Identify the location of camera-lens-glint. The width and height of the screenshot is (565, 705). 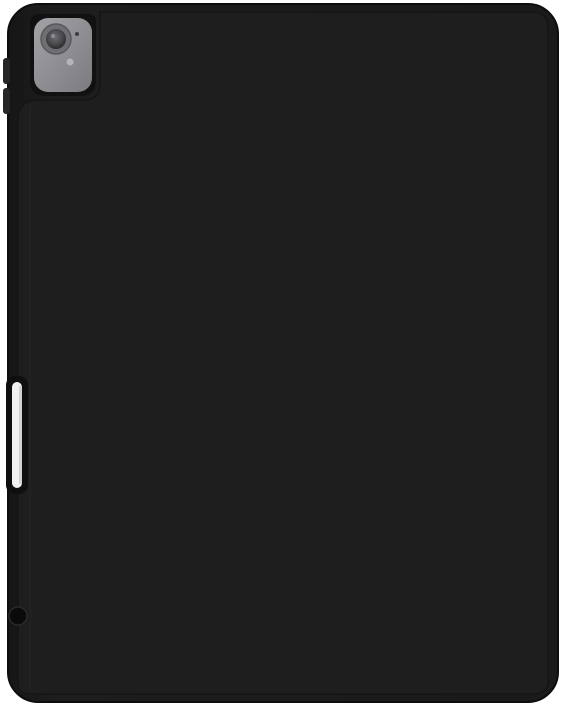
(53, 36).